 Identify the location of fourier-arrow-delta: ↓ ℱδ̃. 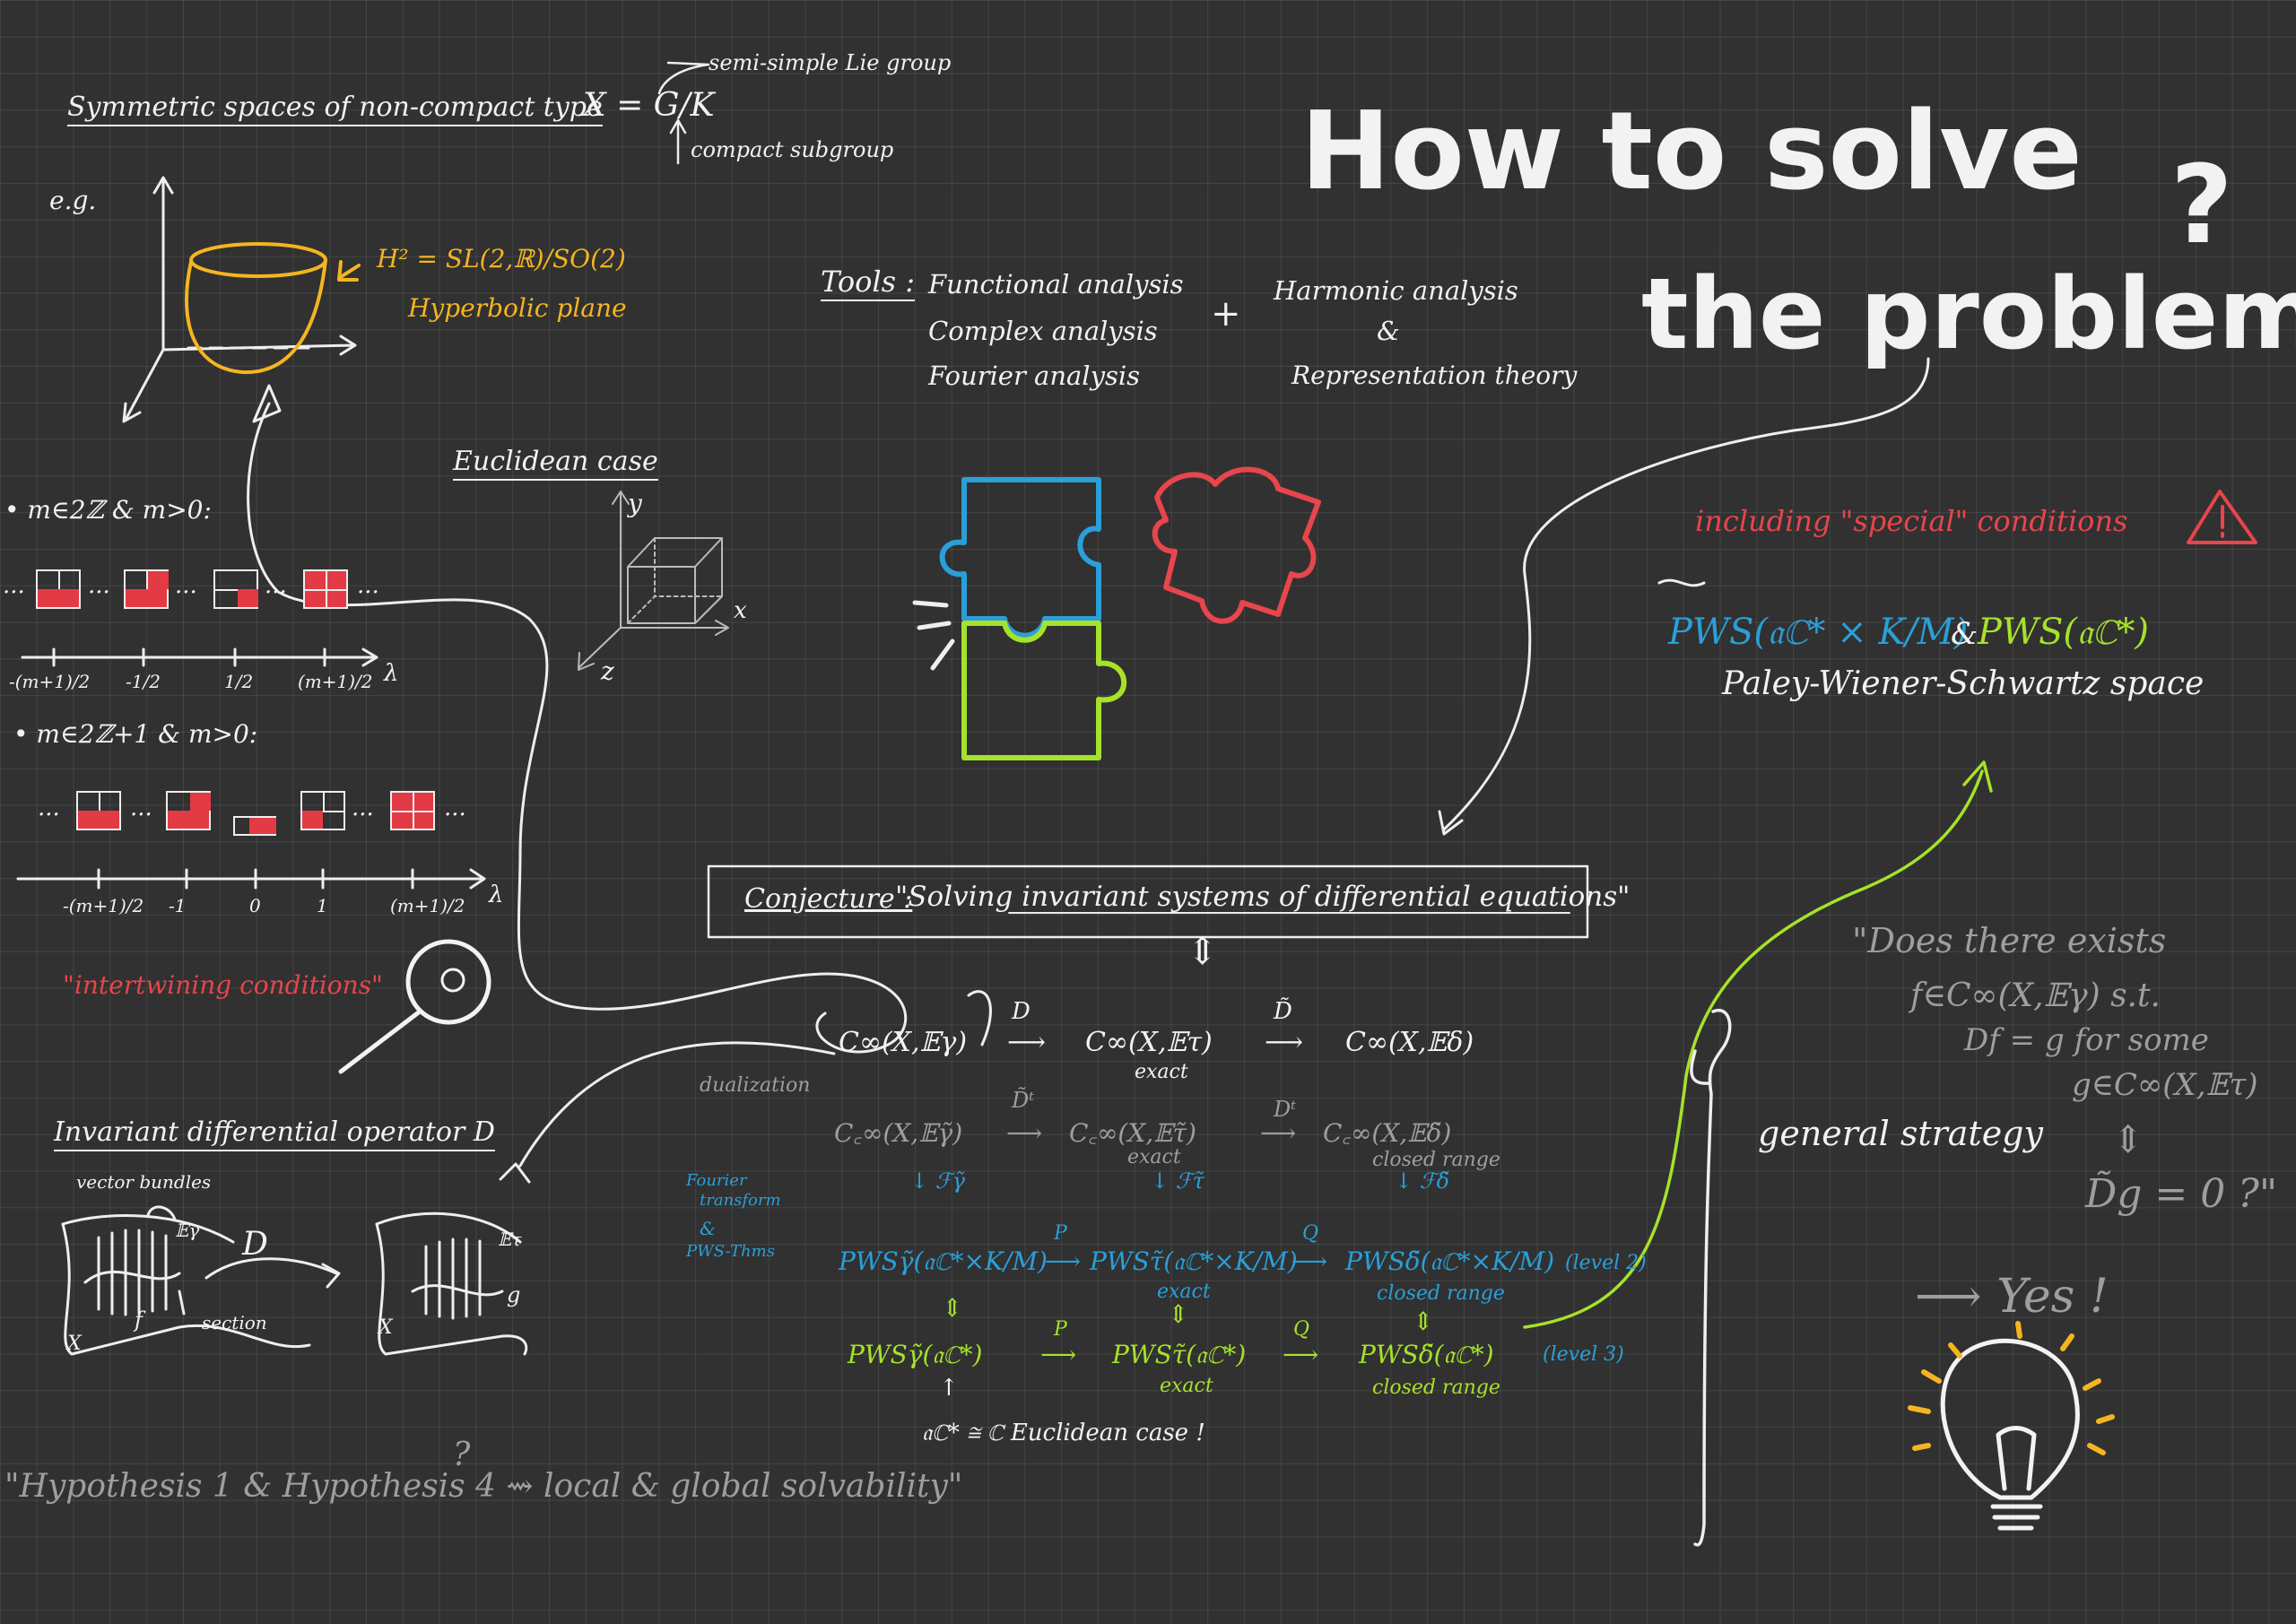
(1422, 1181).